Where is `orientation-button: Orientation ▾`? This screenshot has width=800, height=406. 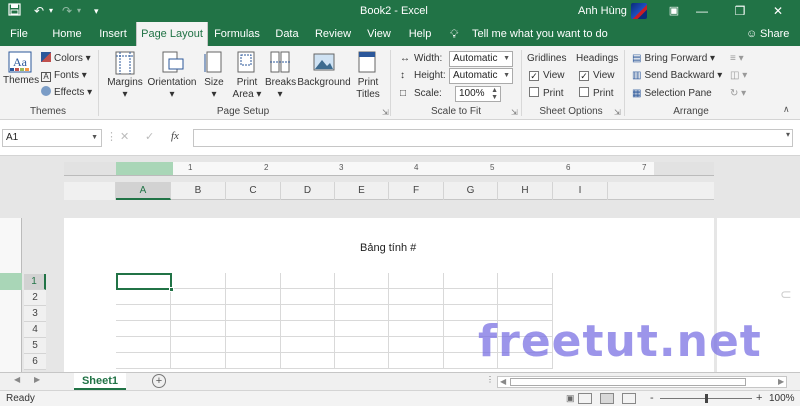 orientation-button: Orientation ▾ is located at coordinates (172, 76).